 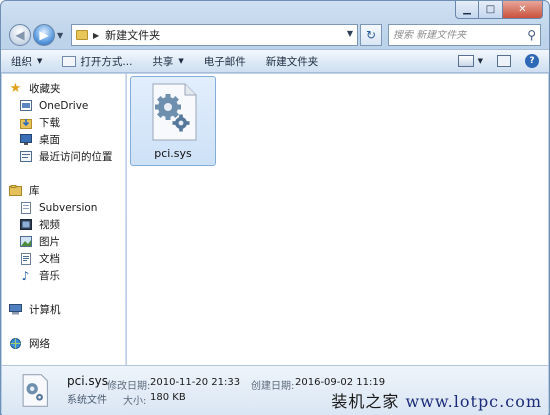 I want to click on recent-places-icon, so click(x=25, y=157).